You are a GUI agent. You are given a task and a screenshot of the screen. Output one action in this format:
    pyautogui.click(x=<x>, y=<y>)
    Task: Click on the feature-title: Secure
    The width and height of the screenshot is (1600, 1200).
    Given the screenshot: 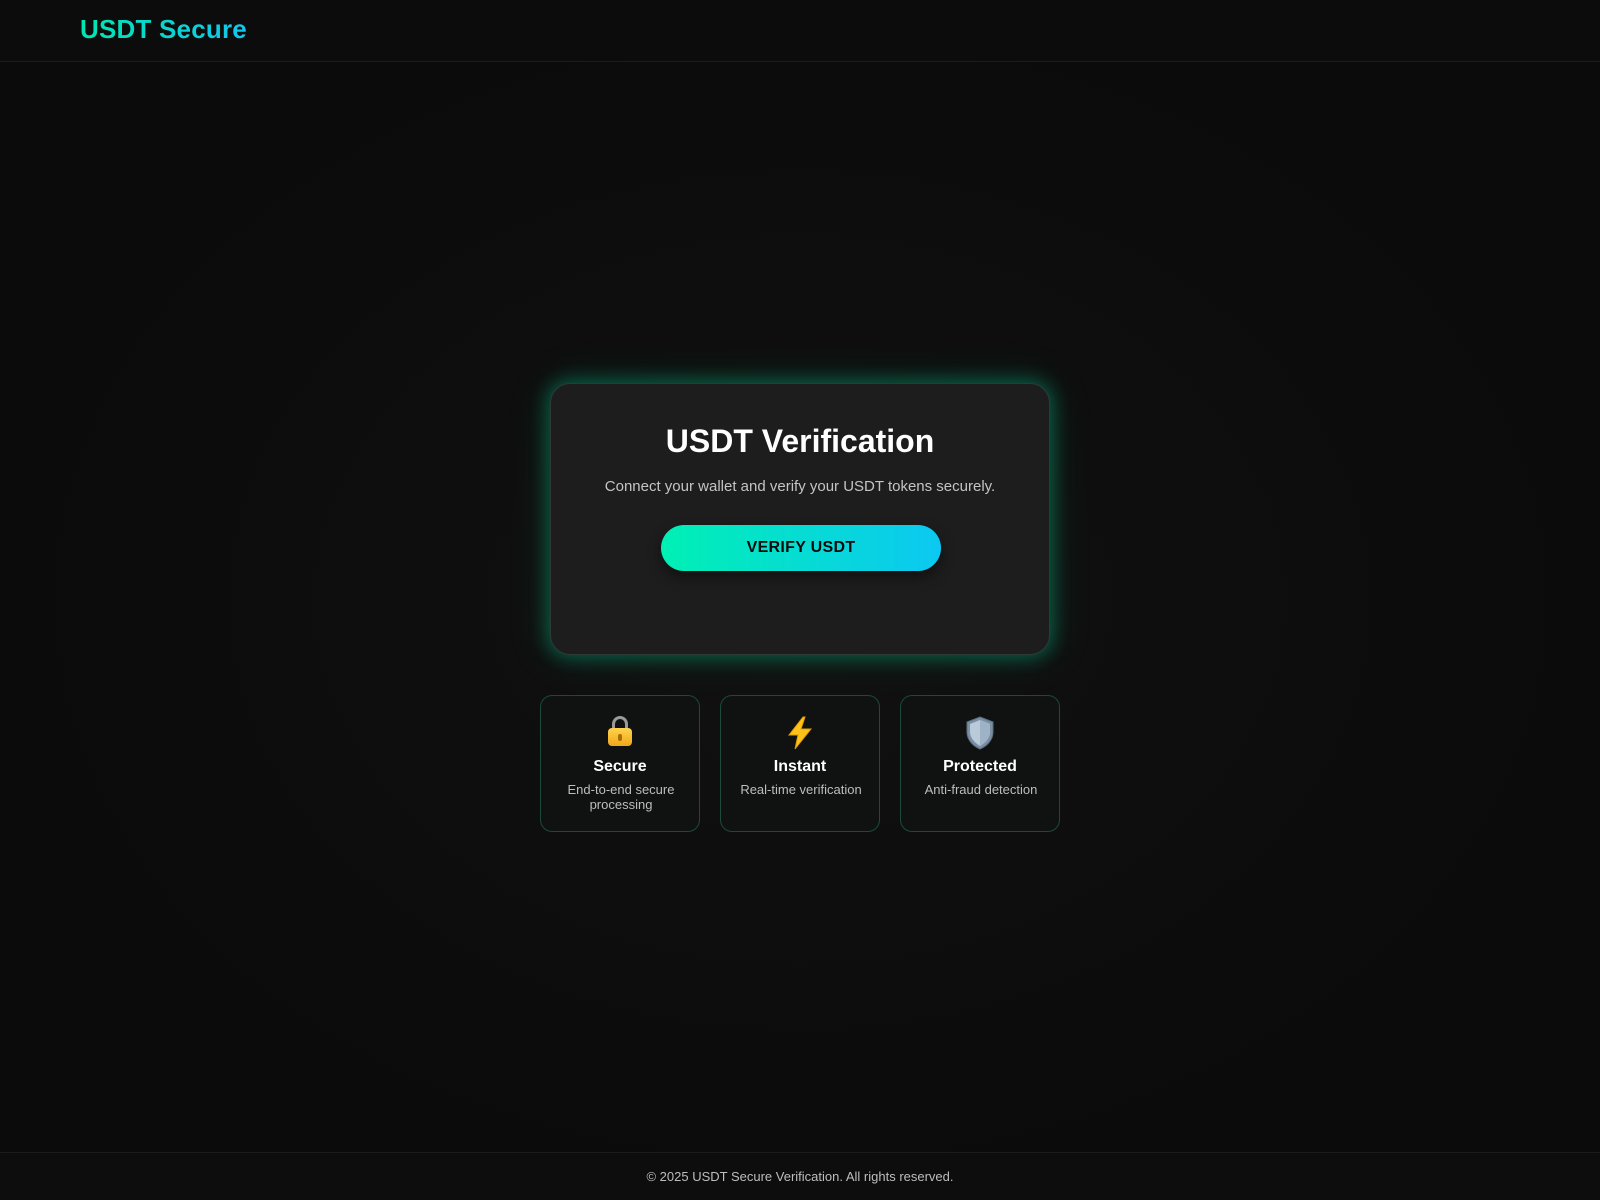 What is the action you would take?
    pyautogui.click(x=620, y=766)
    